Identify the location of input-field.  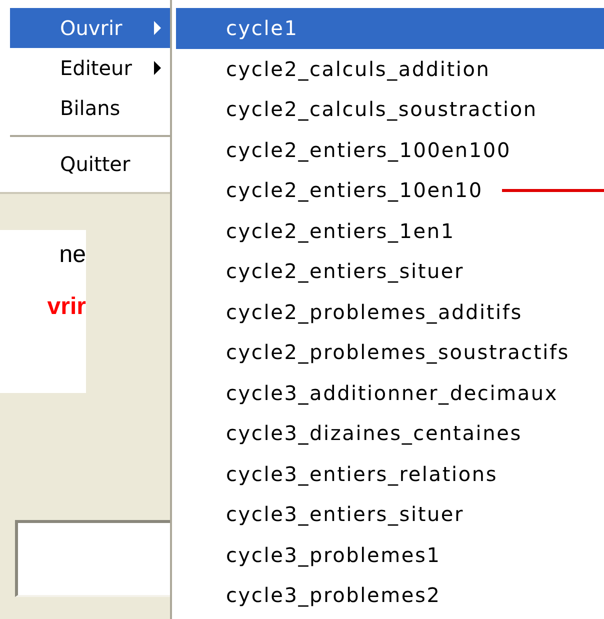
(92, 558).